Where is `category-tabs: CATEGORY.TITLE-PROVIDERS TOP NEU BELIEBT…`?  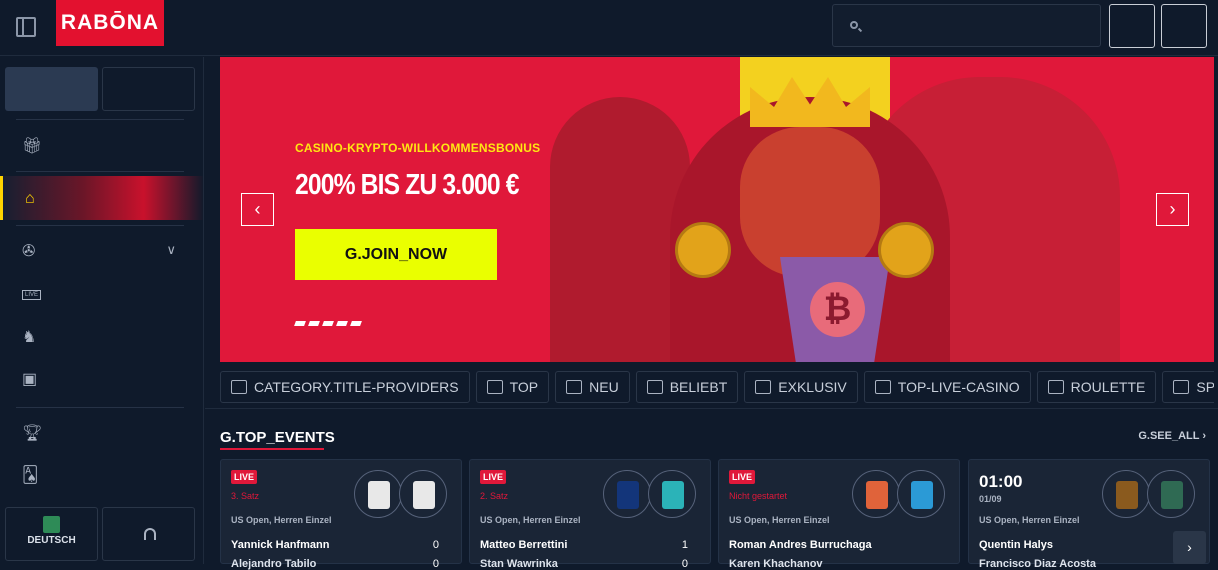 category-tabs: CATEGORY.TITLE-PROVIDERS TOP NEU BELIEBT… is located at coordinates (717, 388).